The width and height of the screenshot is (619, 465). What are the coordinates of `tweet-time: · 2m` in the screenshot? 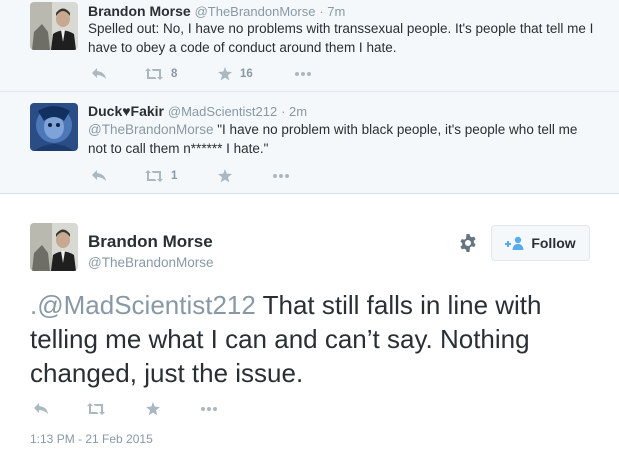 It's located at (294, 111).